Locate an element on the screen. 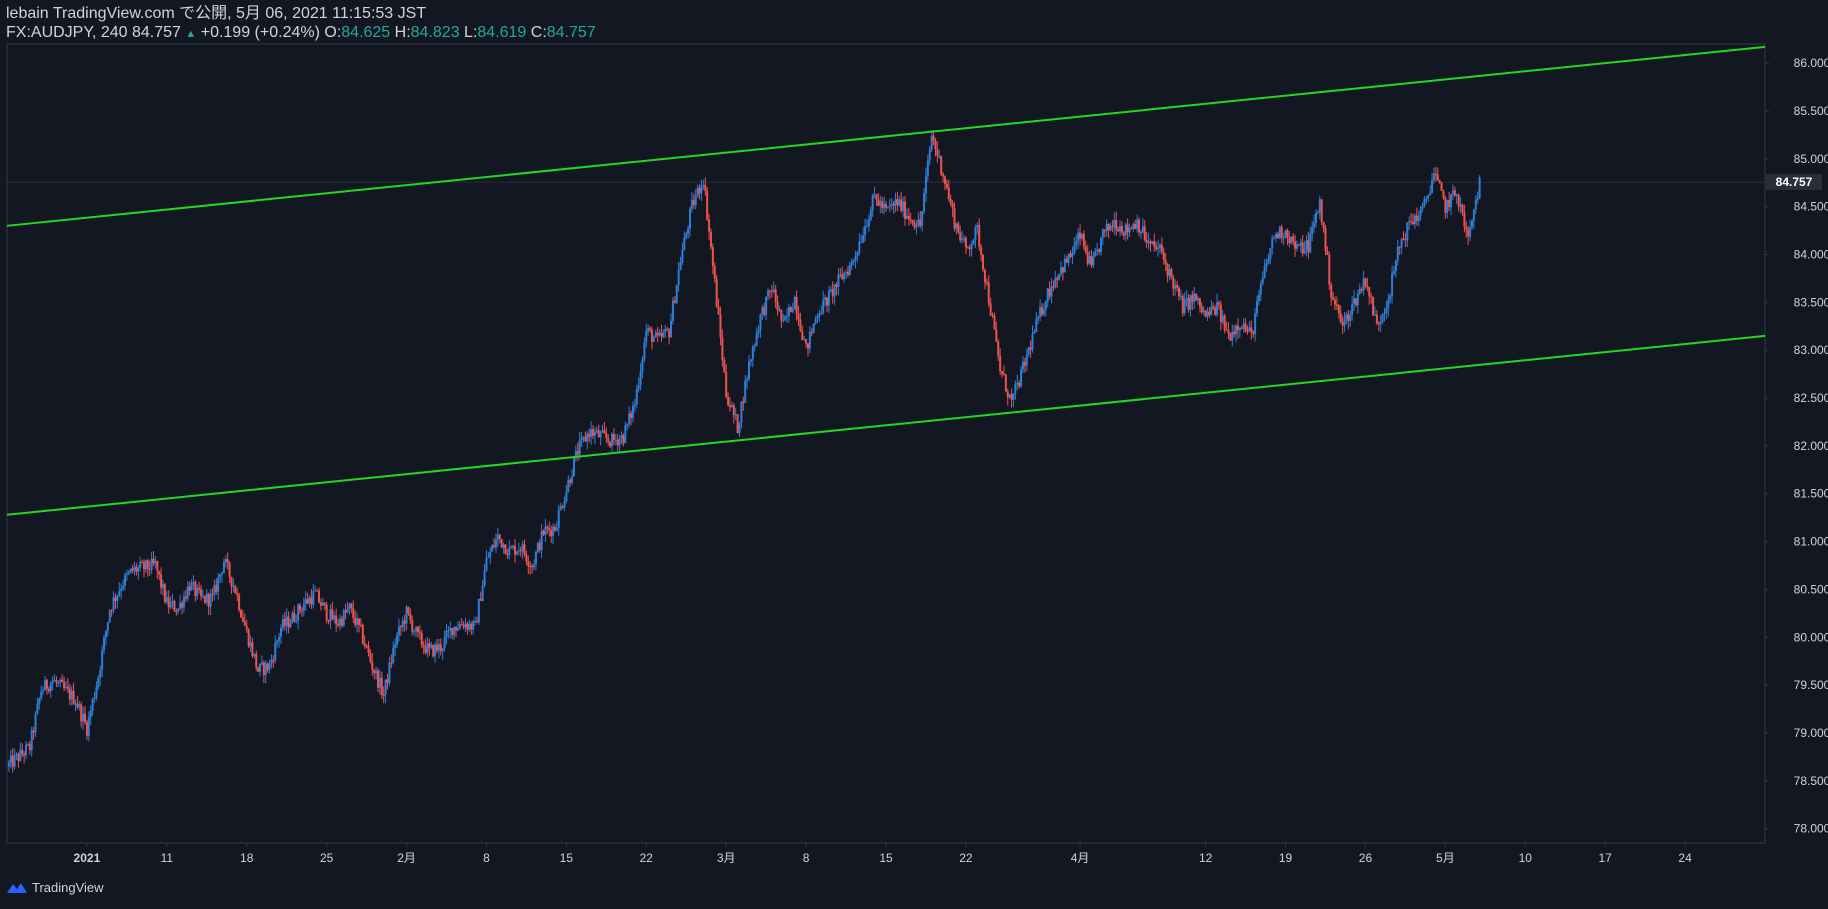  y-tick-label: 84.000 is located at coordinates (1811, 255).